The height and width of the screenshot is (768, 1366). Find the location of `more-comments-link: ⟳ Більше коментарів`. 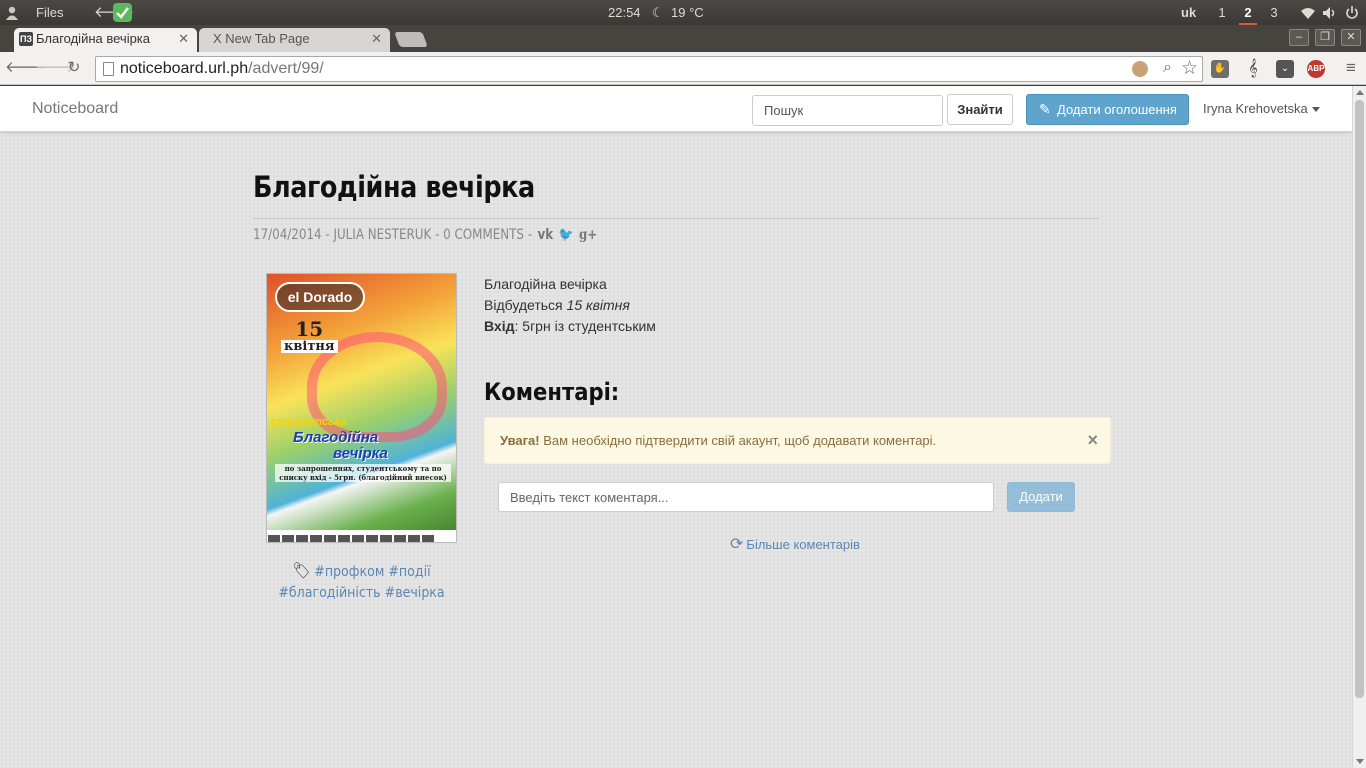

more-comments-link: ⟳ Більше коментарів is located at coordinates (795, 544).